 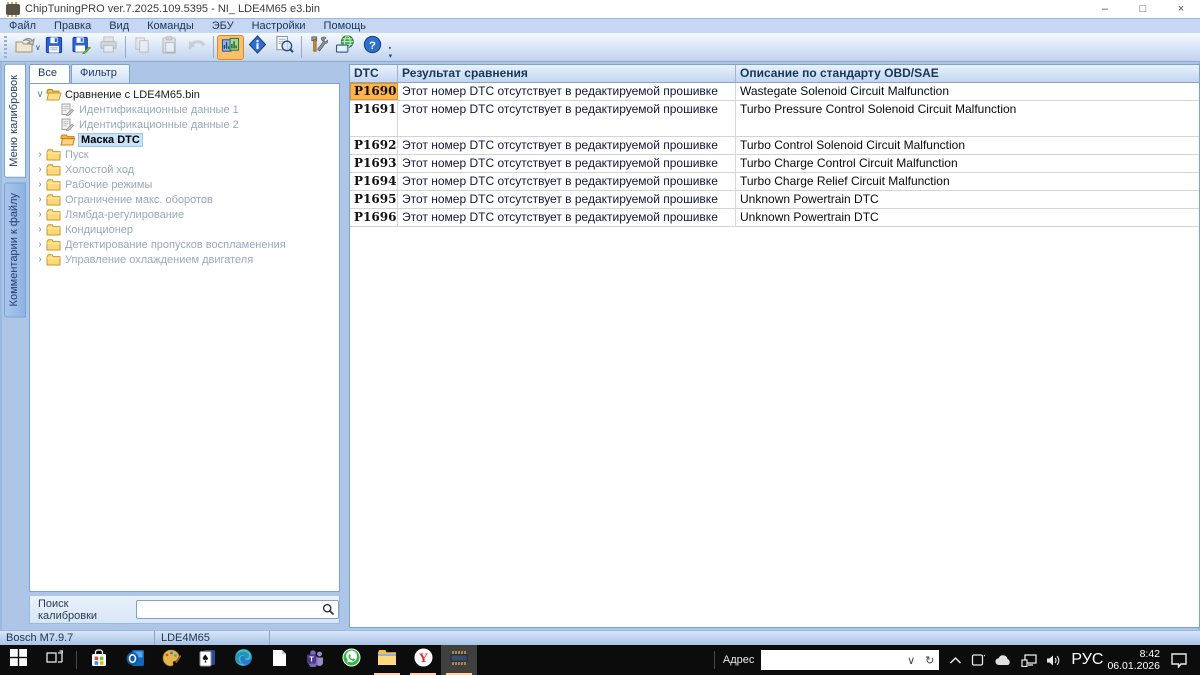 What do you see at coordinates (567, 73) in the screenshot?
I see `column-header-1: Результат сравнения` at bounding box center [567, 73].